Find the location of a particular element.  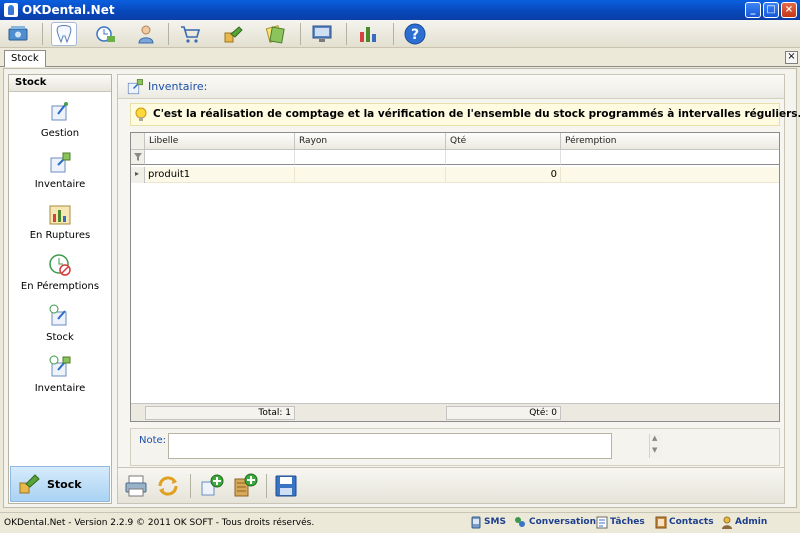

bar-chart-icon is located at coordinates (368, 34).